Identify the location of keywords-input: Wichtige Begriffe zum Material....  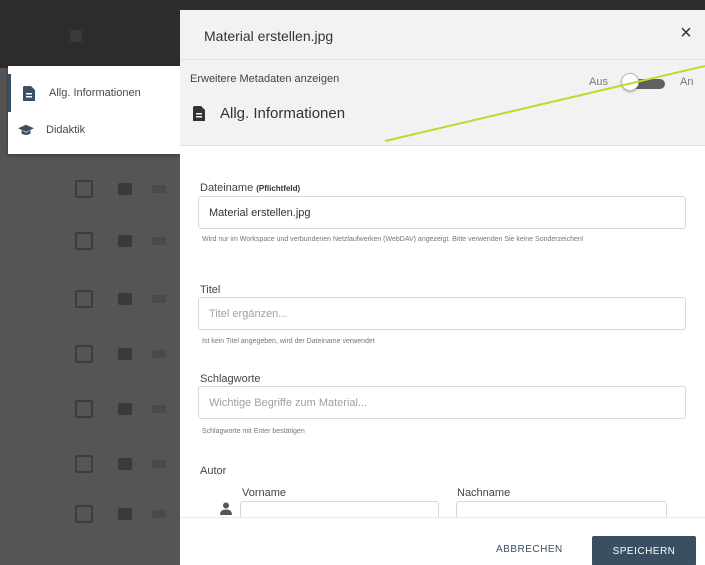
(442, 402).